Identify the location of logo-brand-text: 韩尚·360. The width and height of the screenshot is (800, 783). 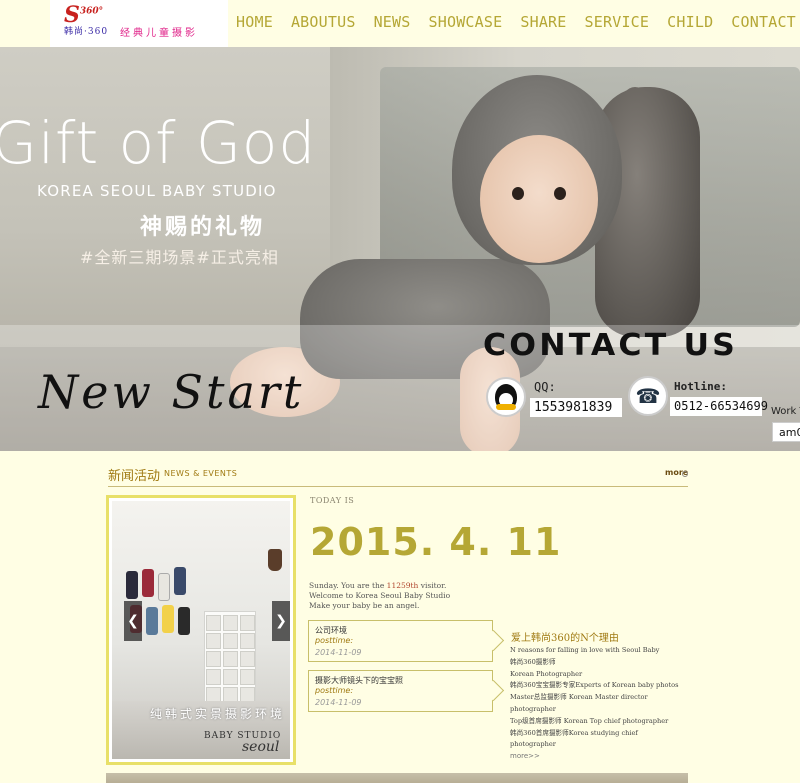
(86, 32).